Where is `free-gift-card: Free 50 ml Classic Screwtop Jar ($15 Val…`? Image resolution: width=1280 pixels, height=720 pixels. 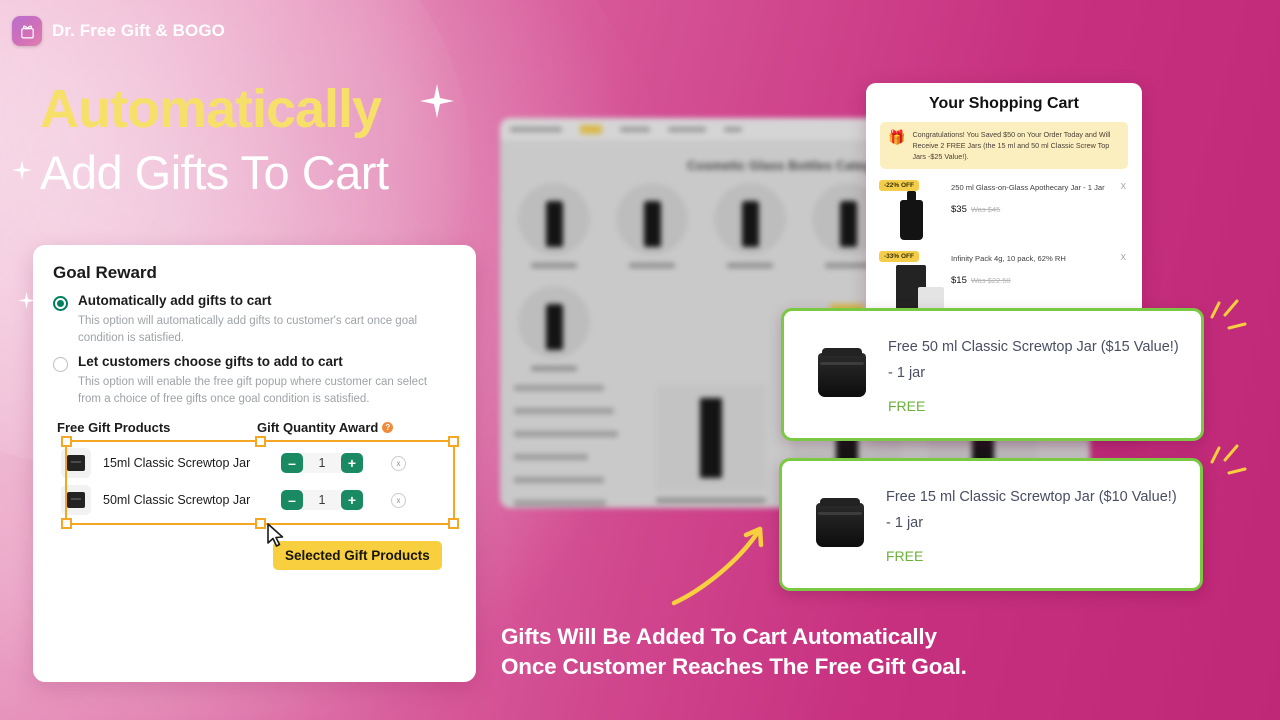 free-gift-card: Free 50 ml Classic Screwtop Jar ($15 Val… is located at coordinates (992, 374).